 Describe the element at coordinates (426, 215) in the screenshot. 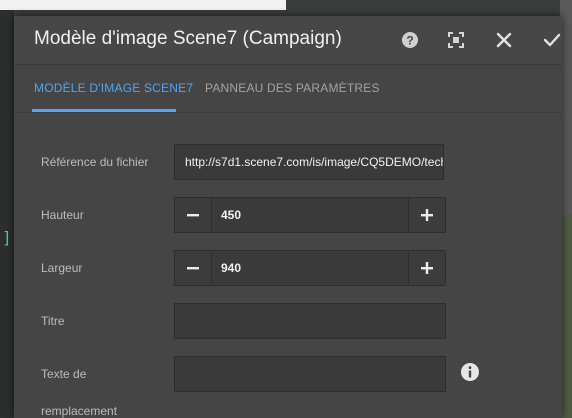

I see `height-increment-button` at that location.